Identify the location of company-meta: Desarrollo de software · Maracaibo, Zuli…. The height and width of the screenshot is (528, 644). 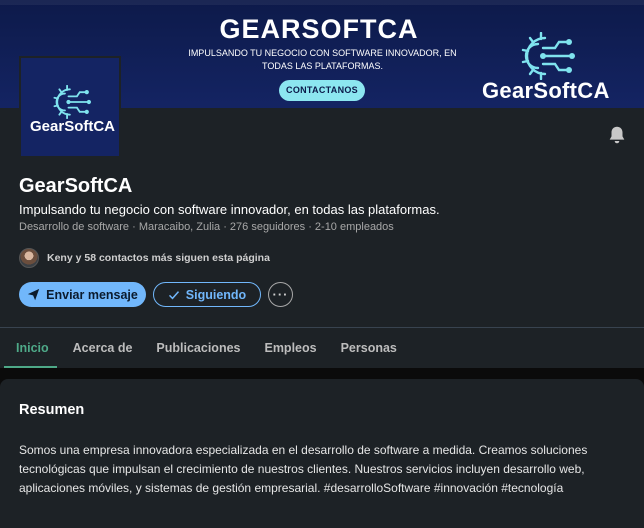
(206, 227).